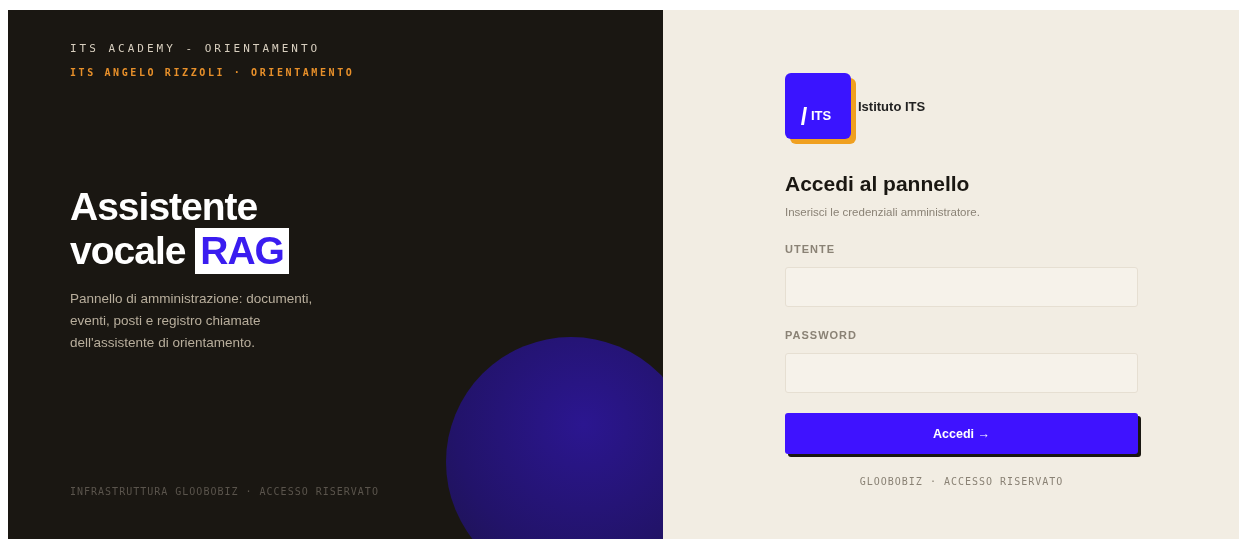 The width and height of the screenshot is (1239, 539). What do you see at coordinates (164, 207) in the screenshot?
I see `hero-title: Assistente` at bounding box center [164, 207].